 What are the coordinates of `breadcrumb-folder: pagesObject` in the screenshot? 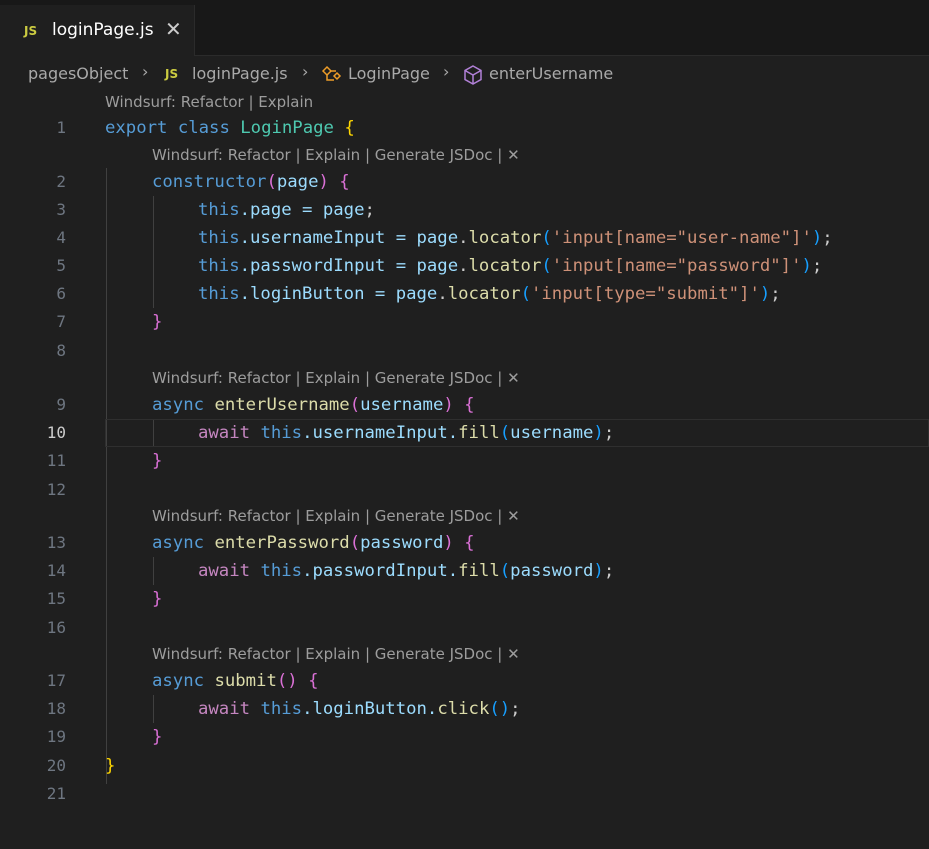 It's located at (78, 73).